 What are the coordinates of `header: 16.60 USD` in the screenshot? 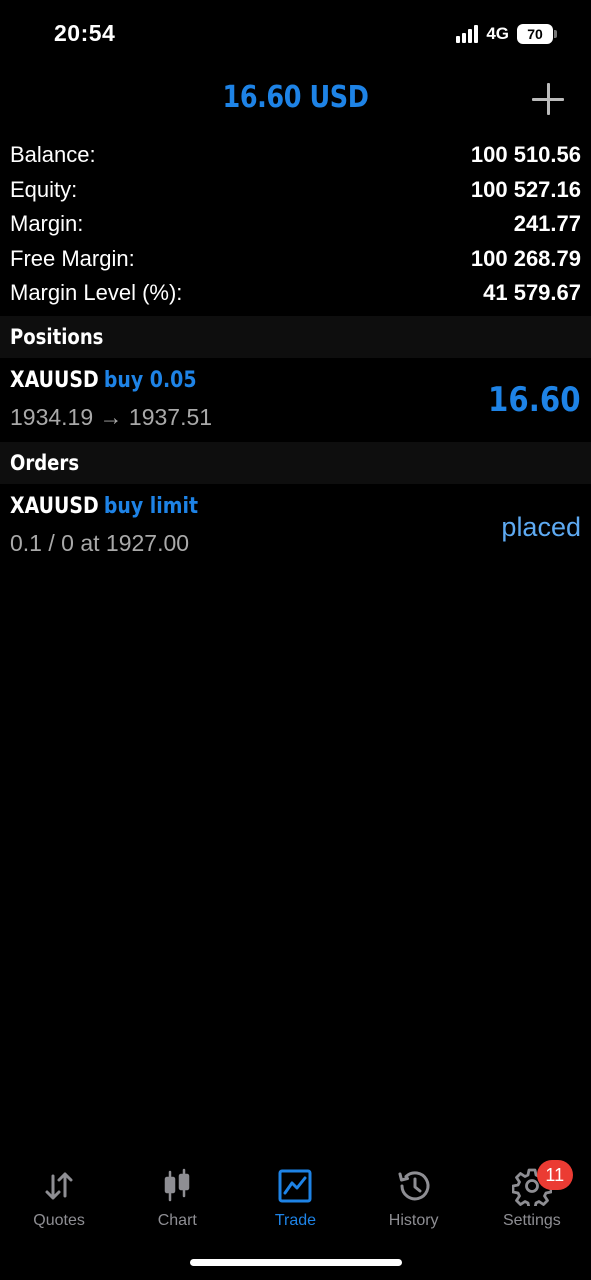 It's located at (295, 100).